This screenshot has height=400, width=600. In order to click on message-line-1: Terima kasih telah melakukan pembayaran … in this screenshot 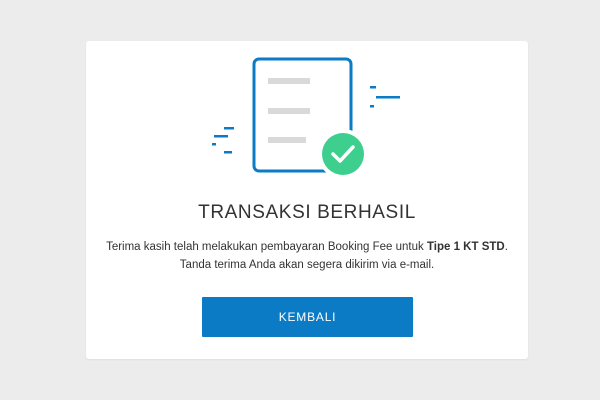, I will do `click(307, 247)`.